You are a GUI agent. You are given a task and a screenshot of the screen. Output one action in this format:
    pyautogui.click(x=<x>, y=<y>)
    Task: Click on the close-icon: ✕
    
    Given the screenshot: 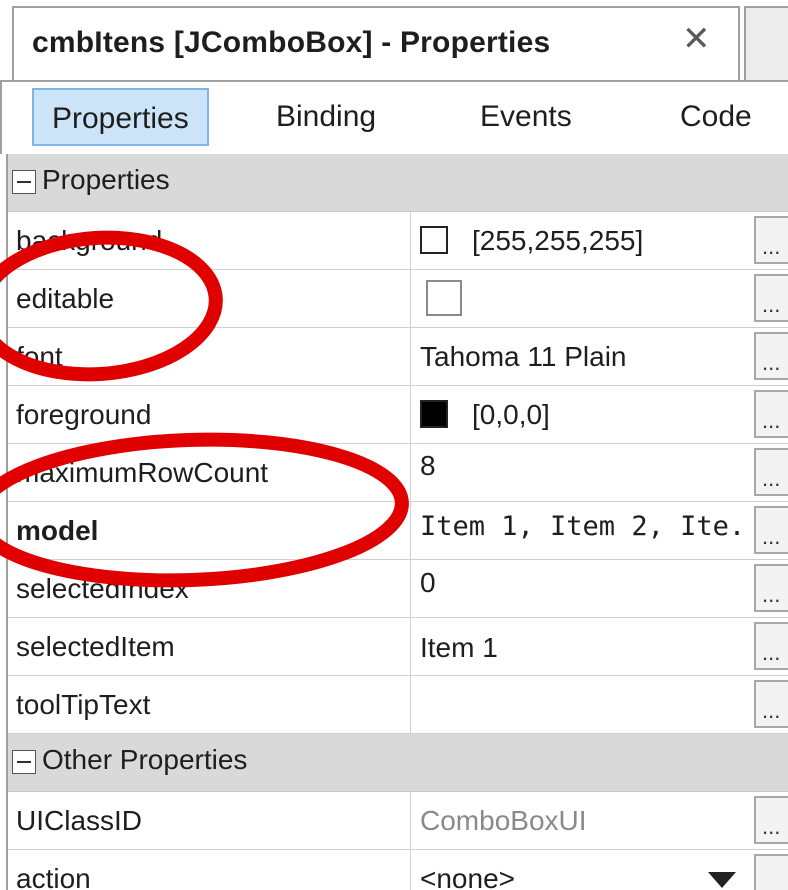 What is the action you would take?
    pyautogui.click(x=696, y=39)
    